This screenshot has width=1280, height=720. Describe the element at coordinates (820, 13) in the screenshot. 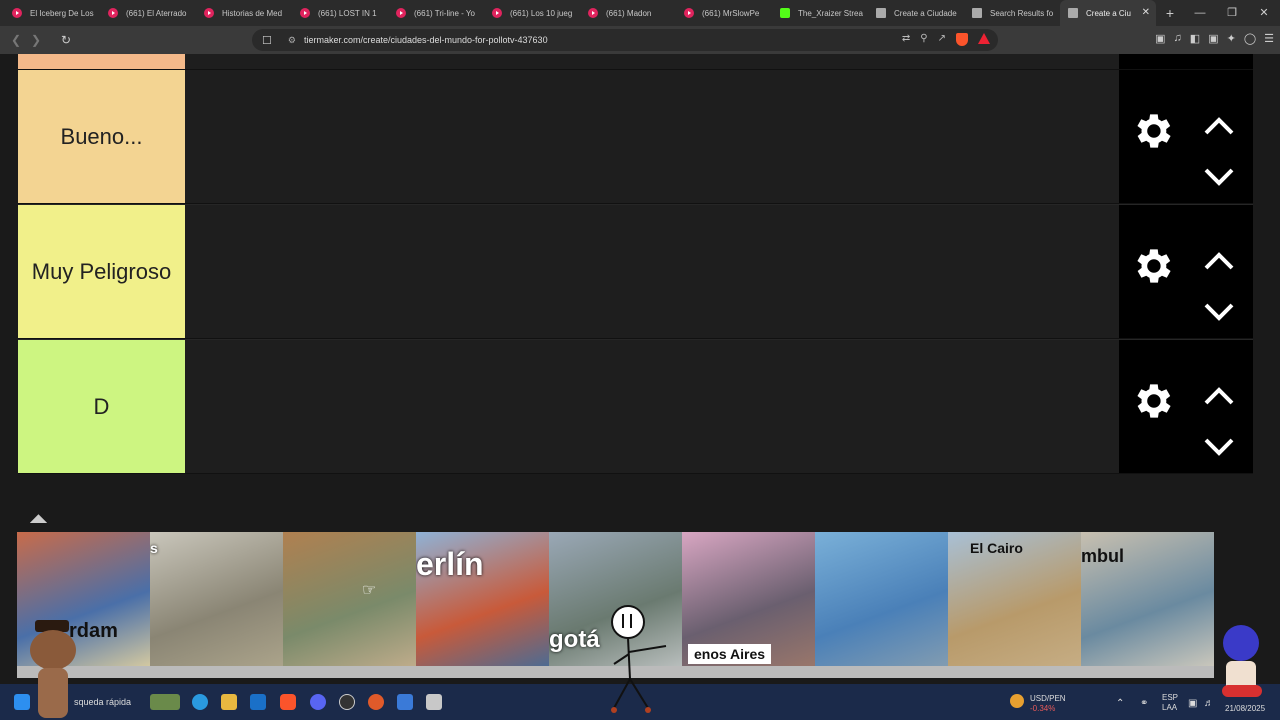

I see `browser-tab: The_Xraizer Strea` at that location.